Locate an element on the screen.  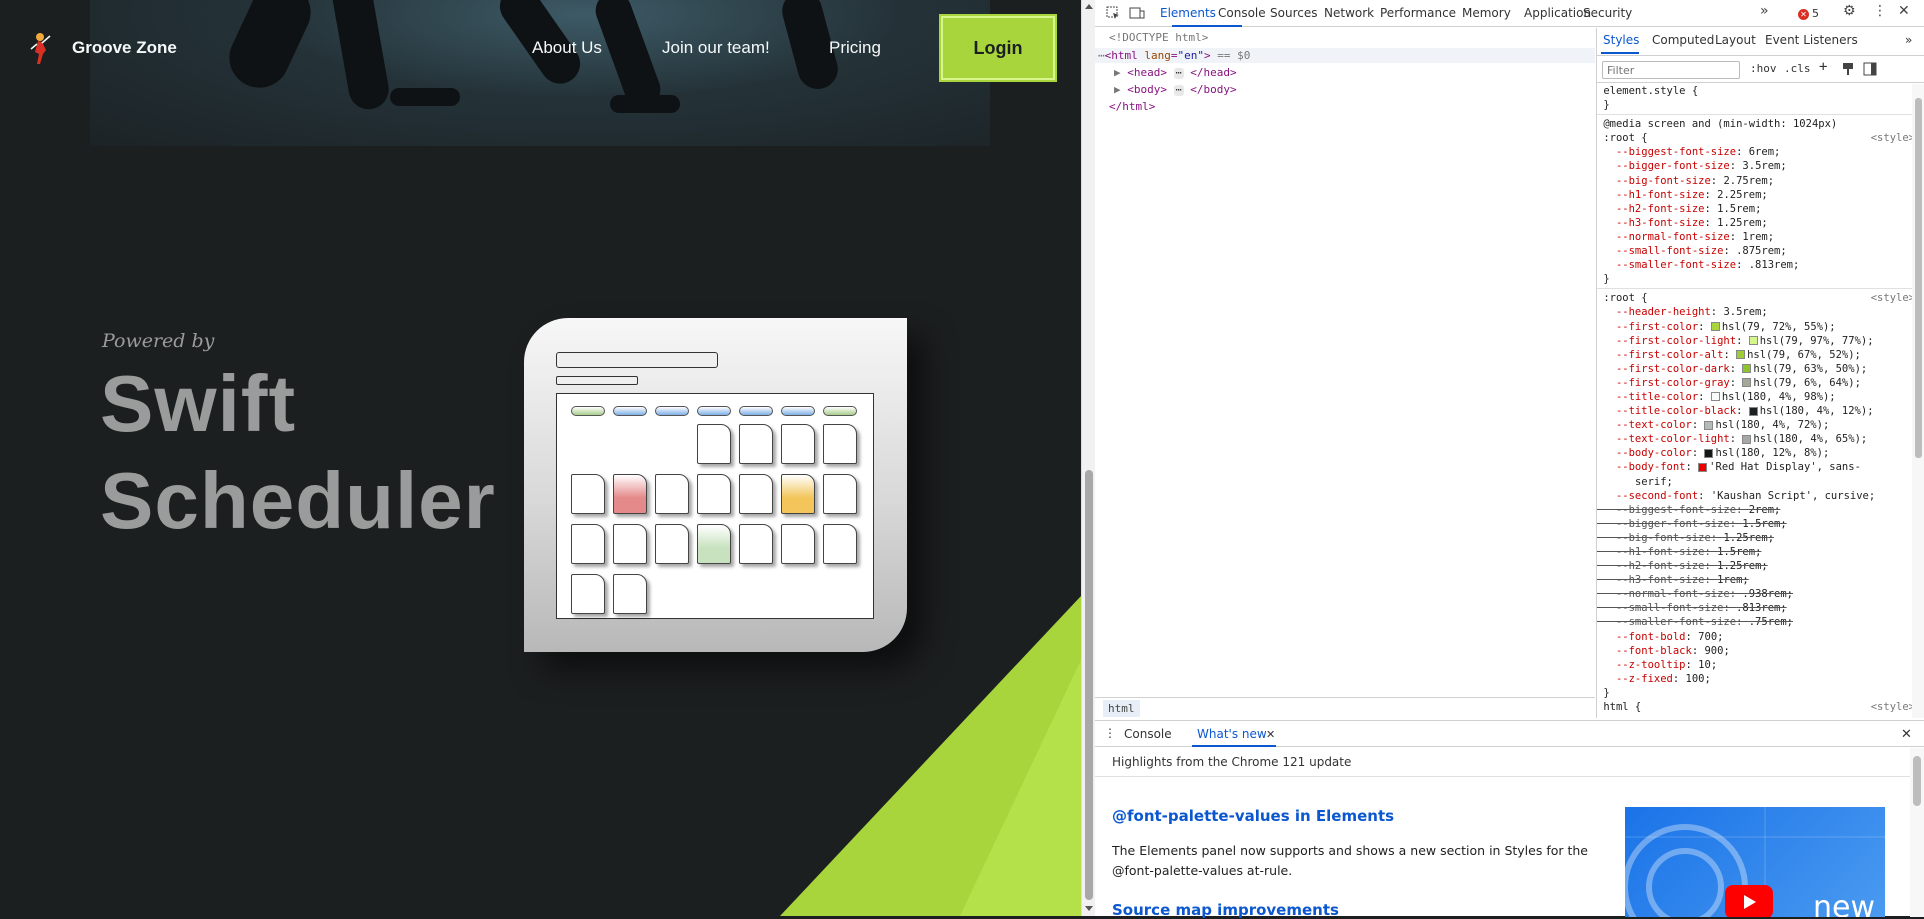
hero-title-line2: Scheduler is located at coordinates (298, 500).